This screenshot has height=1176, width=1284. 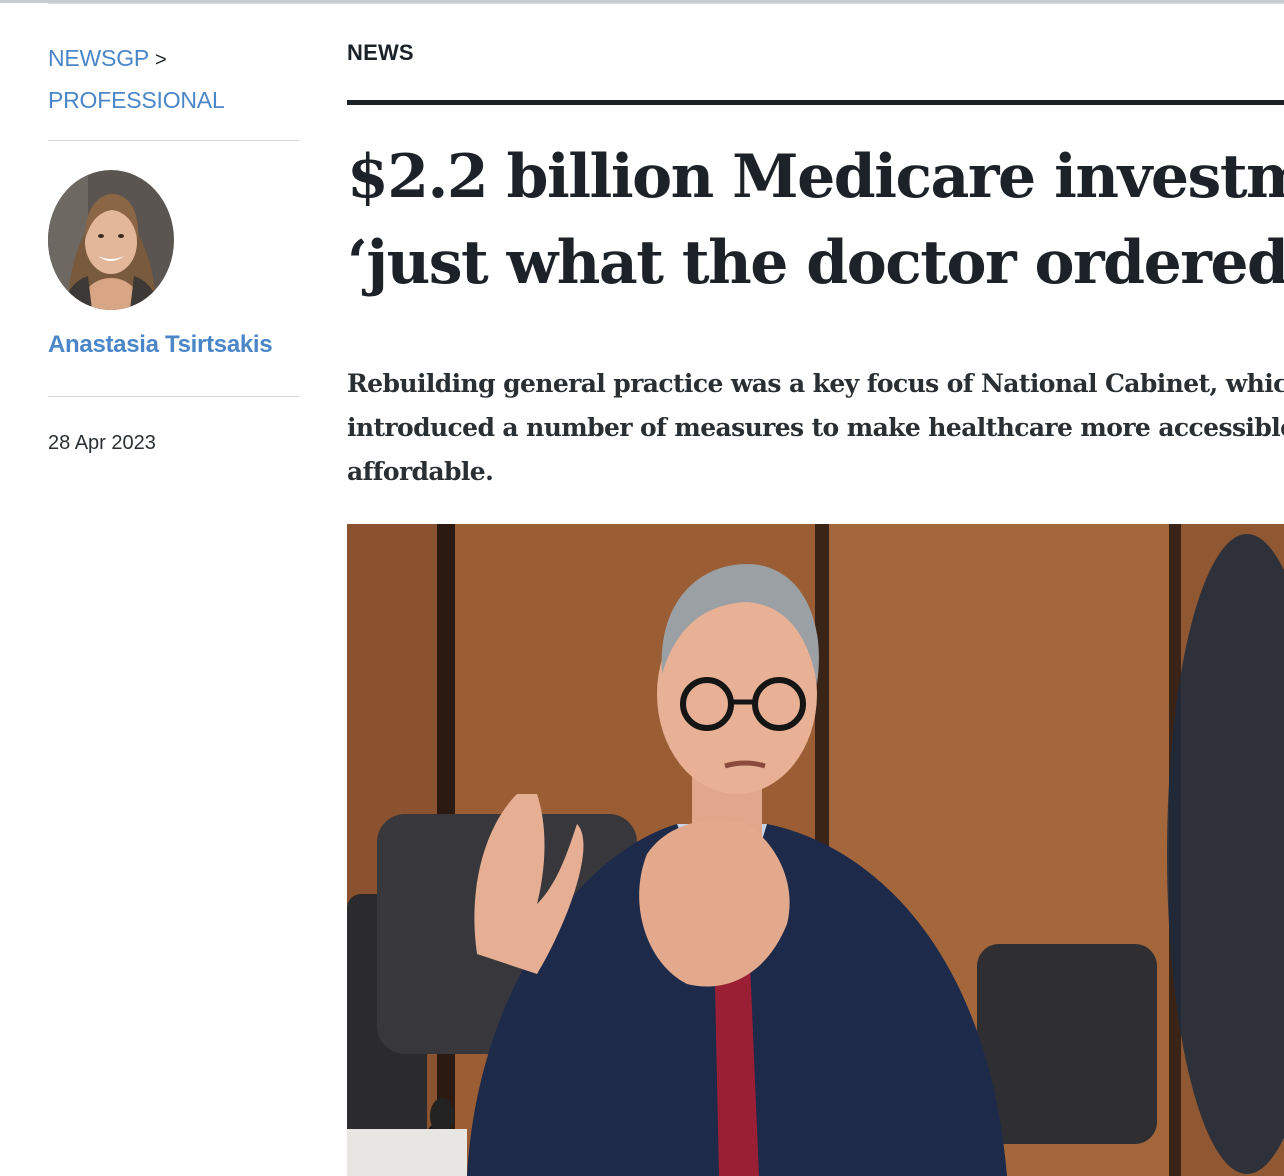 What do you see at coordinates (102, 443) in the screenshot?
I see `publish-date: 28 Apr 2023` at bounding box center [102, 443].